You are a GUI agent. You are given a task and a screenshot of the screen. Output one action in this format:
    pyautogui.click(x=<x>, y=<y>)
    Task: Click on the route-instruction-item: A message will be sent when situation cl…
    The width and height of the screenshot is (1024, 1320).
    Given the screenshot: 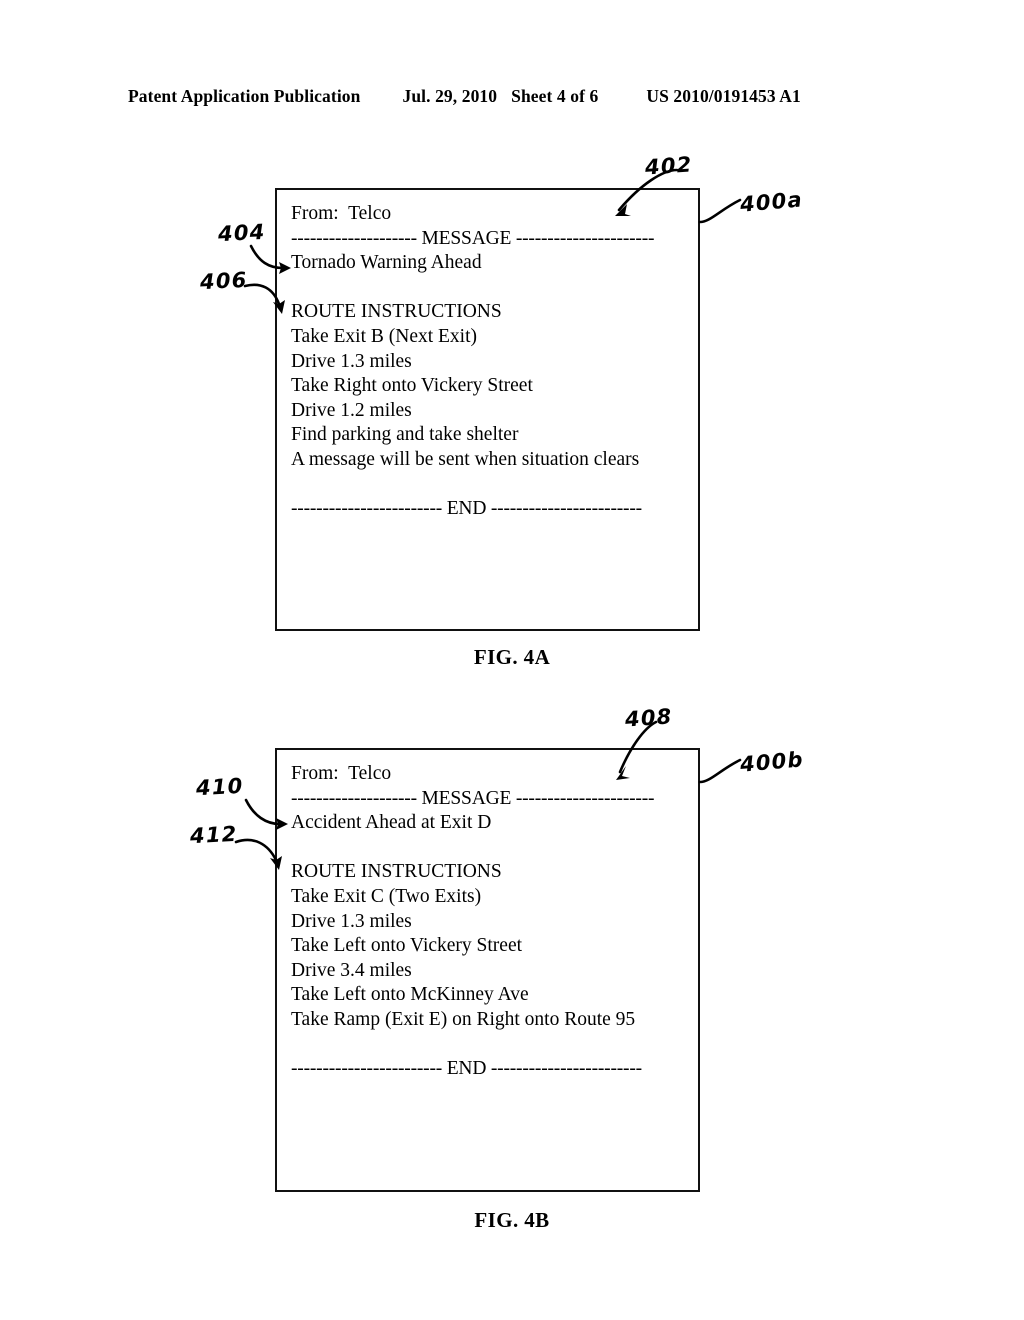 What is the action you would take?
    pyautogui.click(x=465, y=459)
    